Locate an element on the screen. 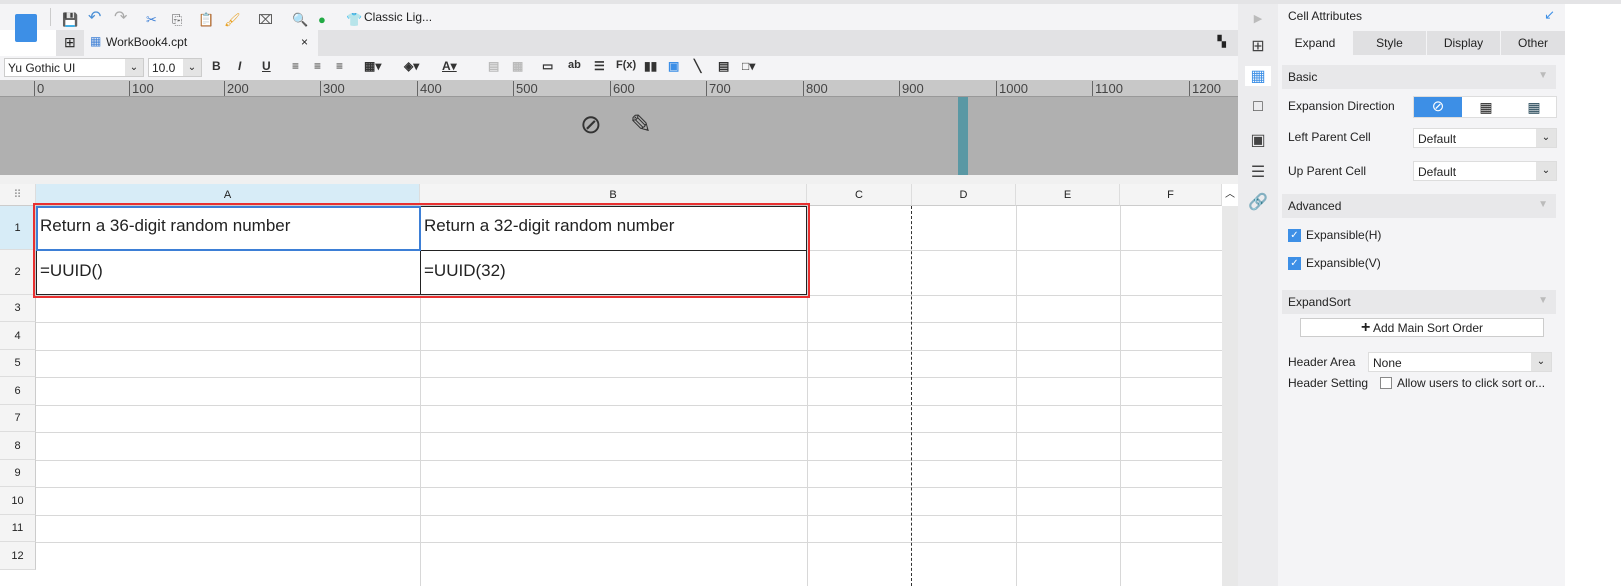 The width and height of the screenshot is (1621, 586). row-header: 4 is located at coordinates (18, 336).